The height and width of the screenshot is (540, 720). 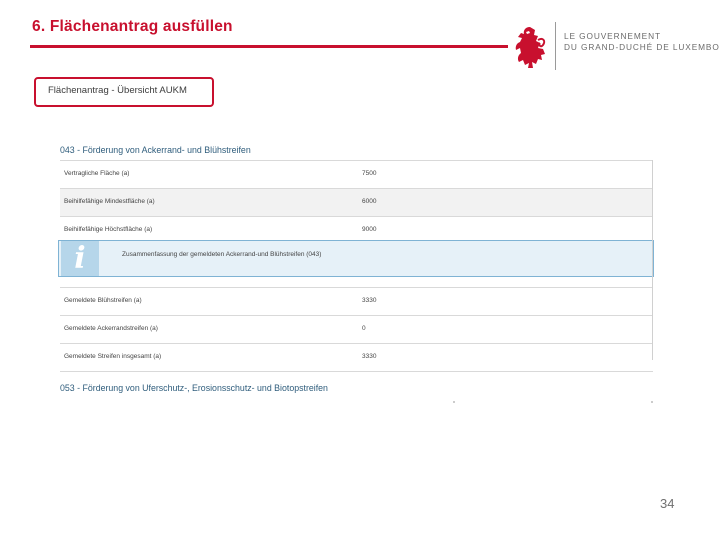 I want to click on table-right-border, so click(x=652, y=260).